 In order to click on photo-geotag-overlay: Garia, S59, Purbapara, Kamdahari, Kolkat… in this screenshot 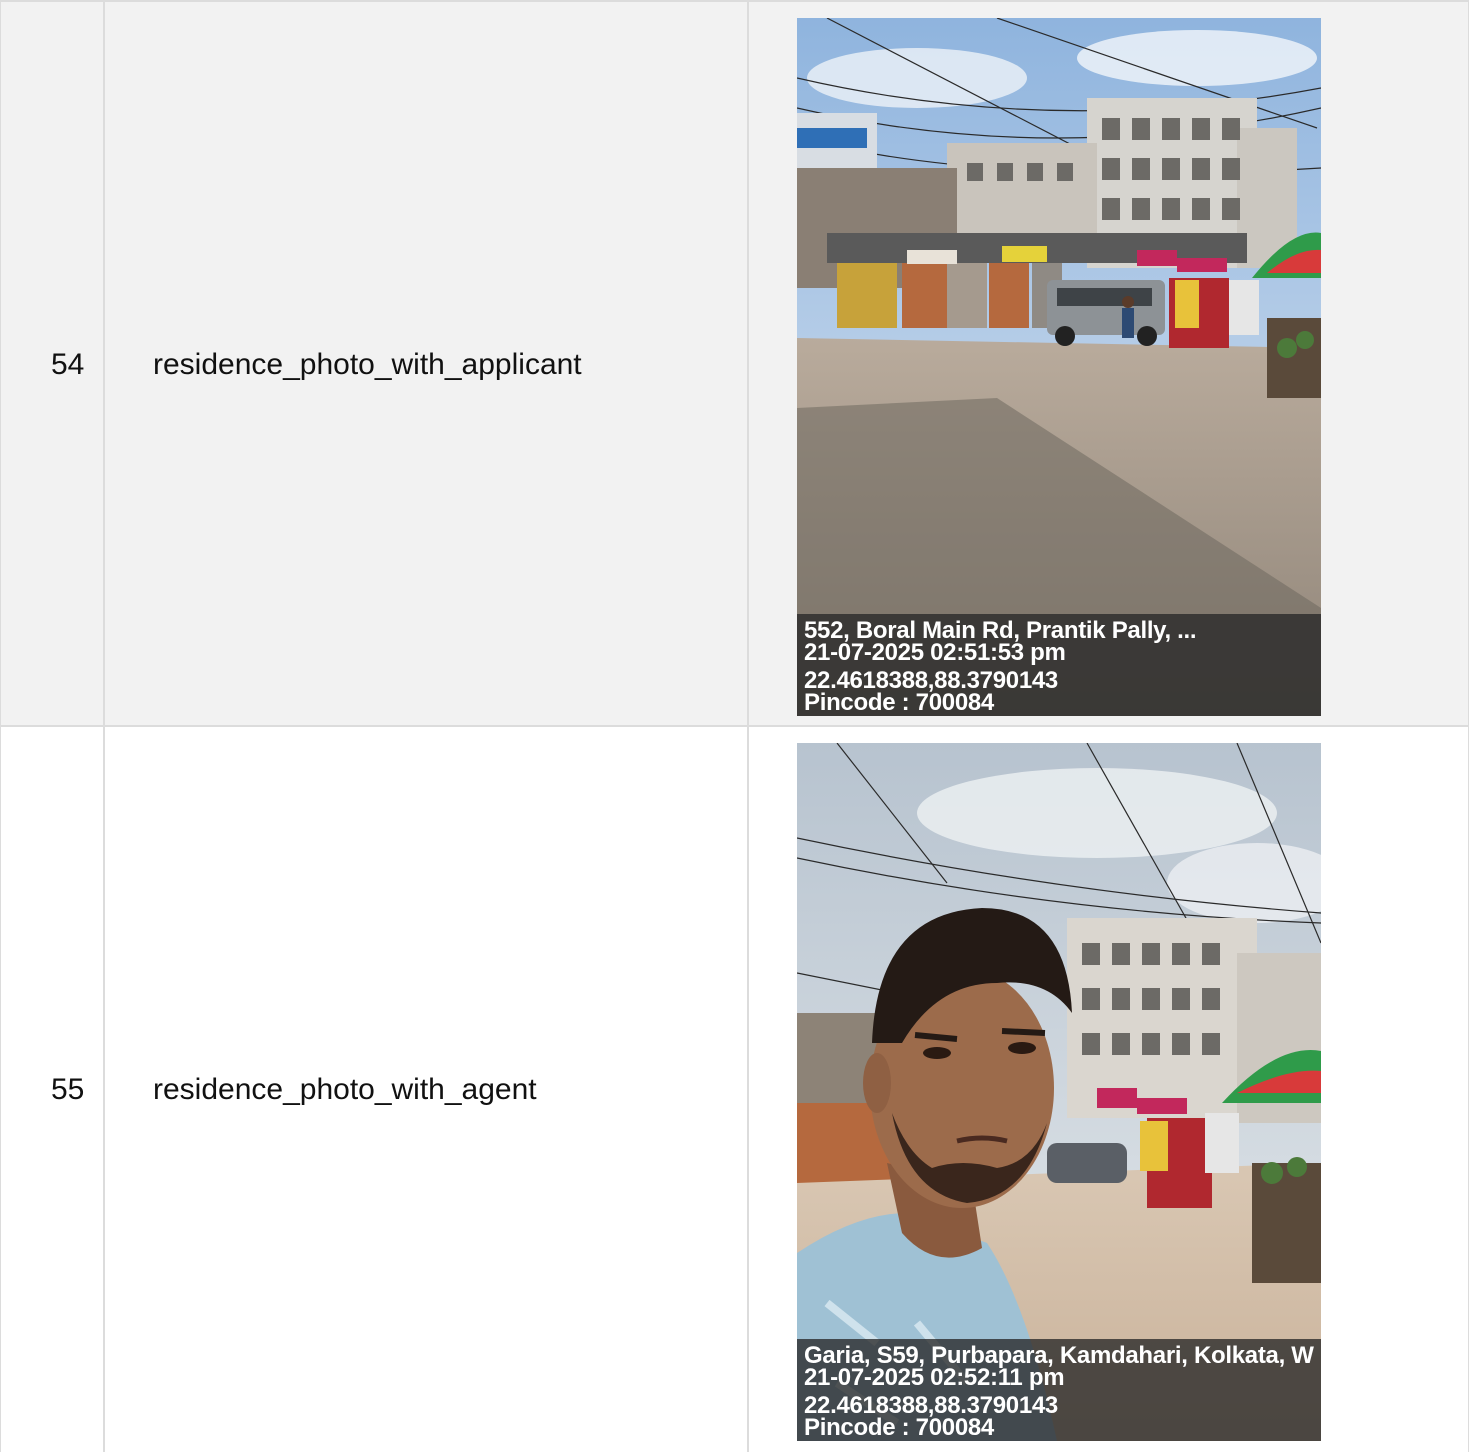, I will do `click(1059, 1390)`.